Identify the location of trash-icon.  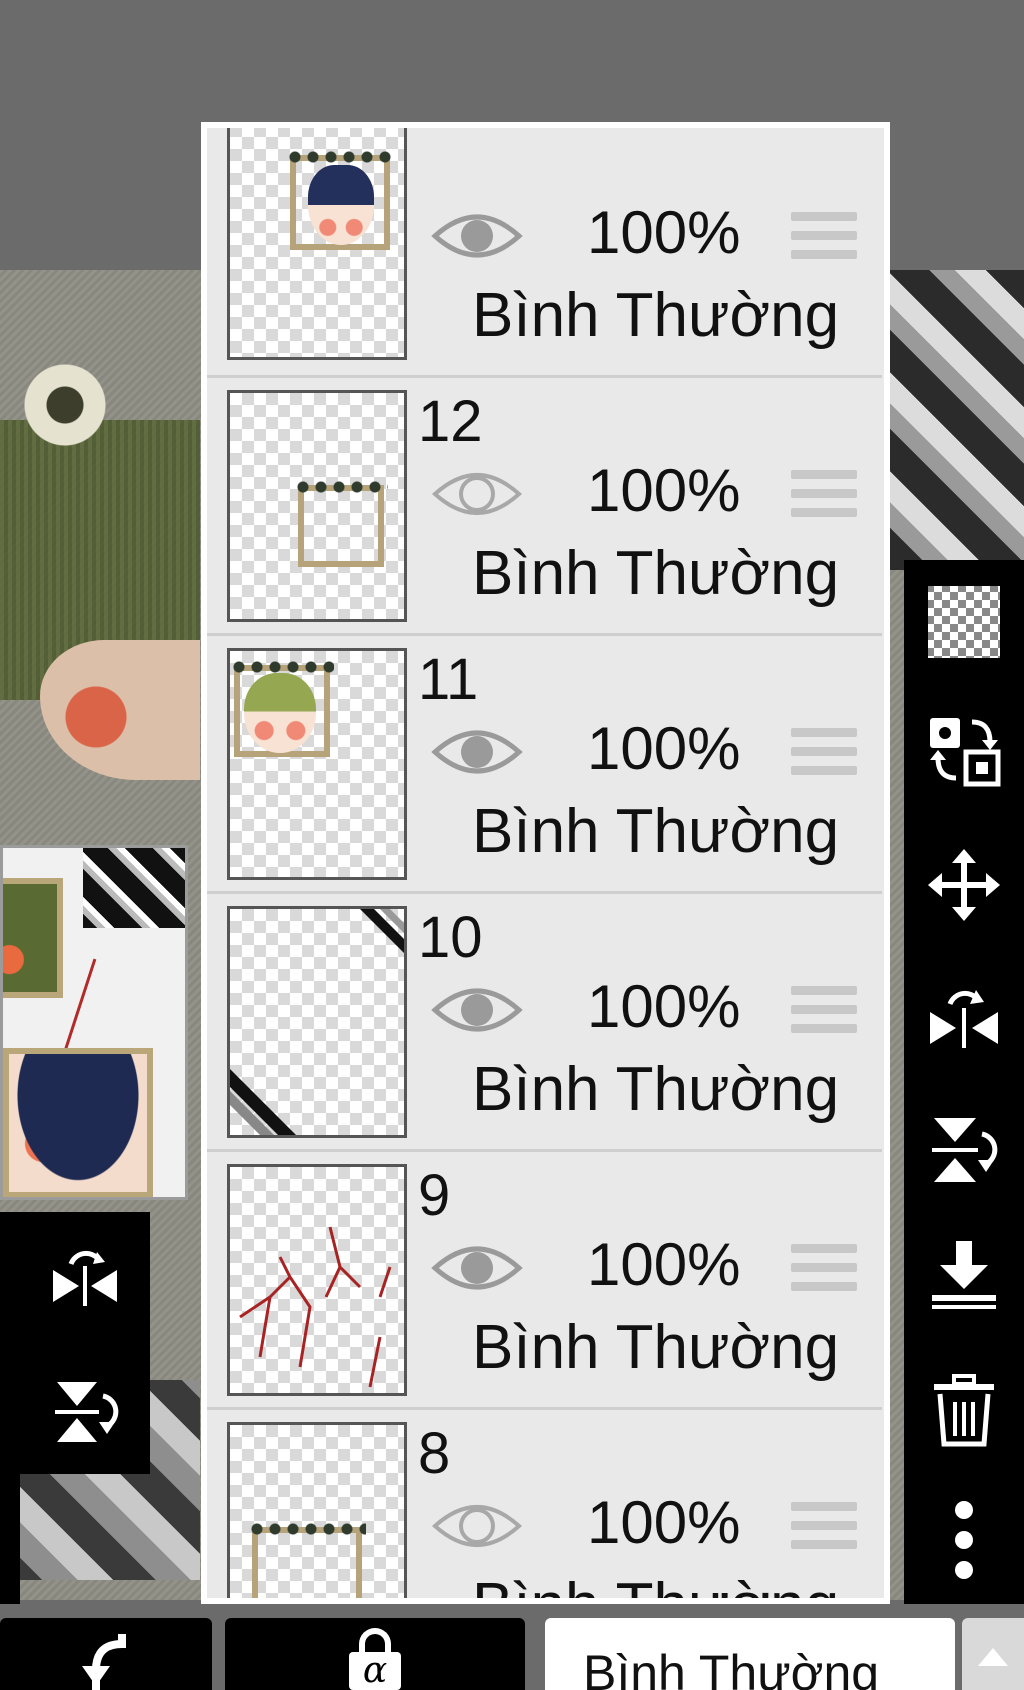
(964, 1410).